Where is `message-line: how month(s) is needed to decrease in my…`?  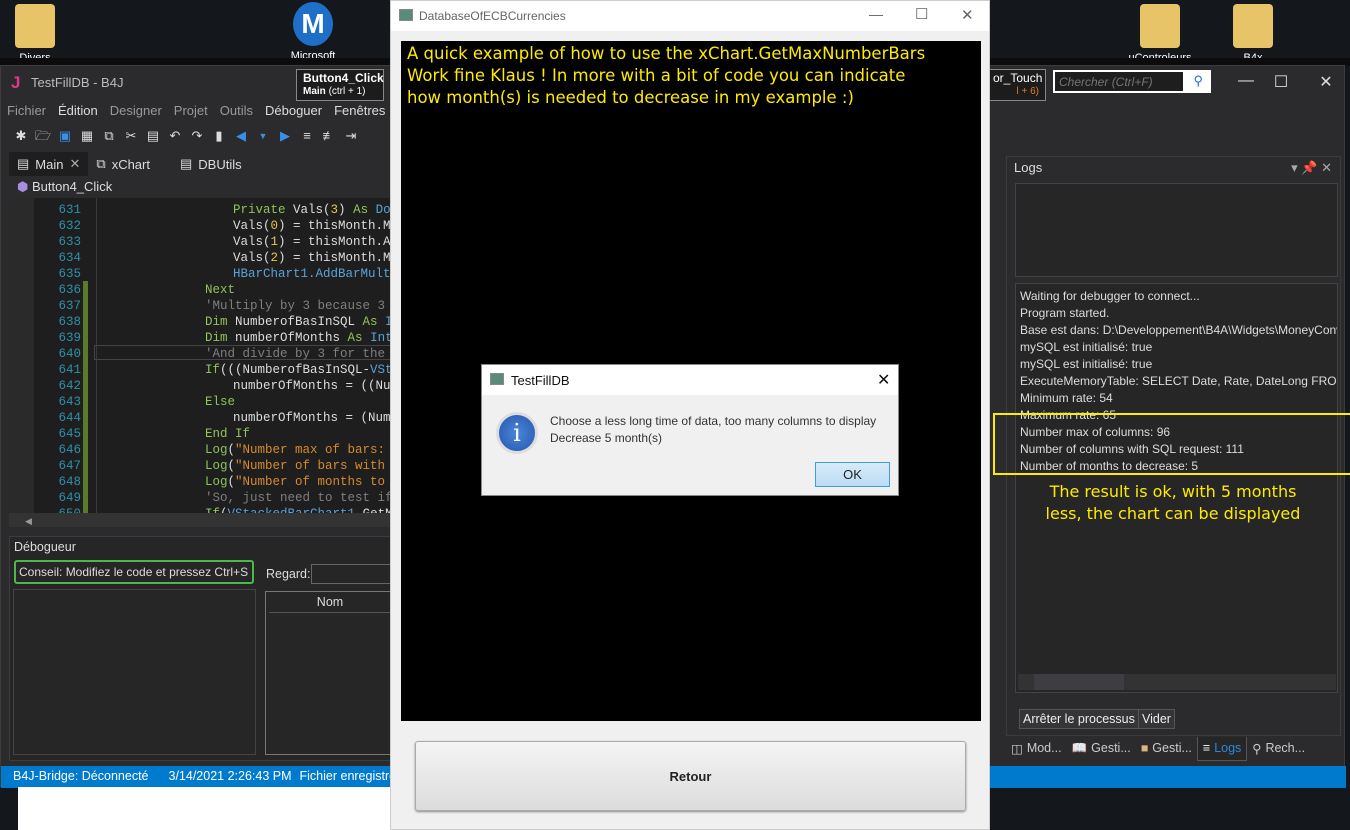 message-line: how month(s) is needed to decrease in my… is located at coordinates (630, 97).